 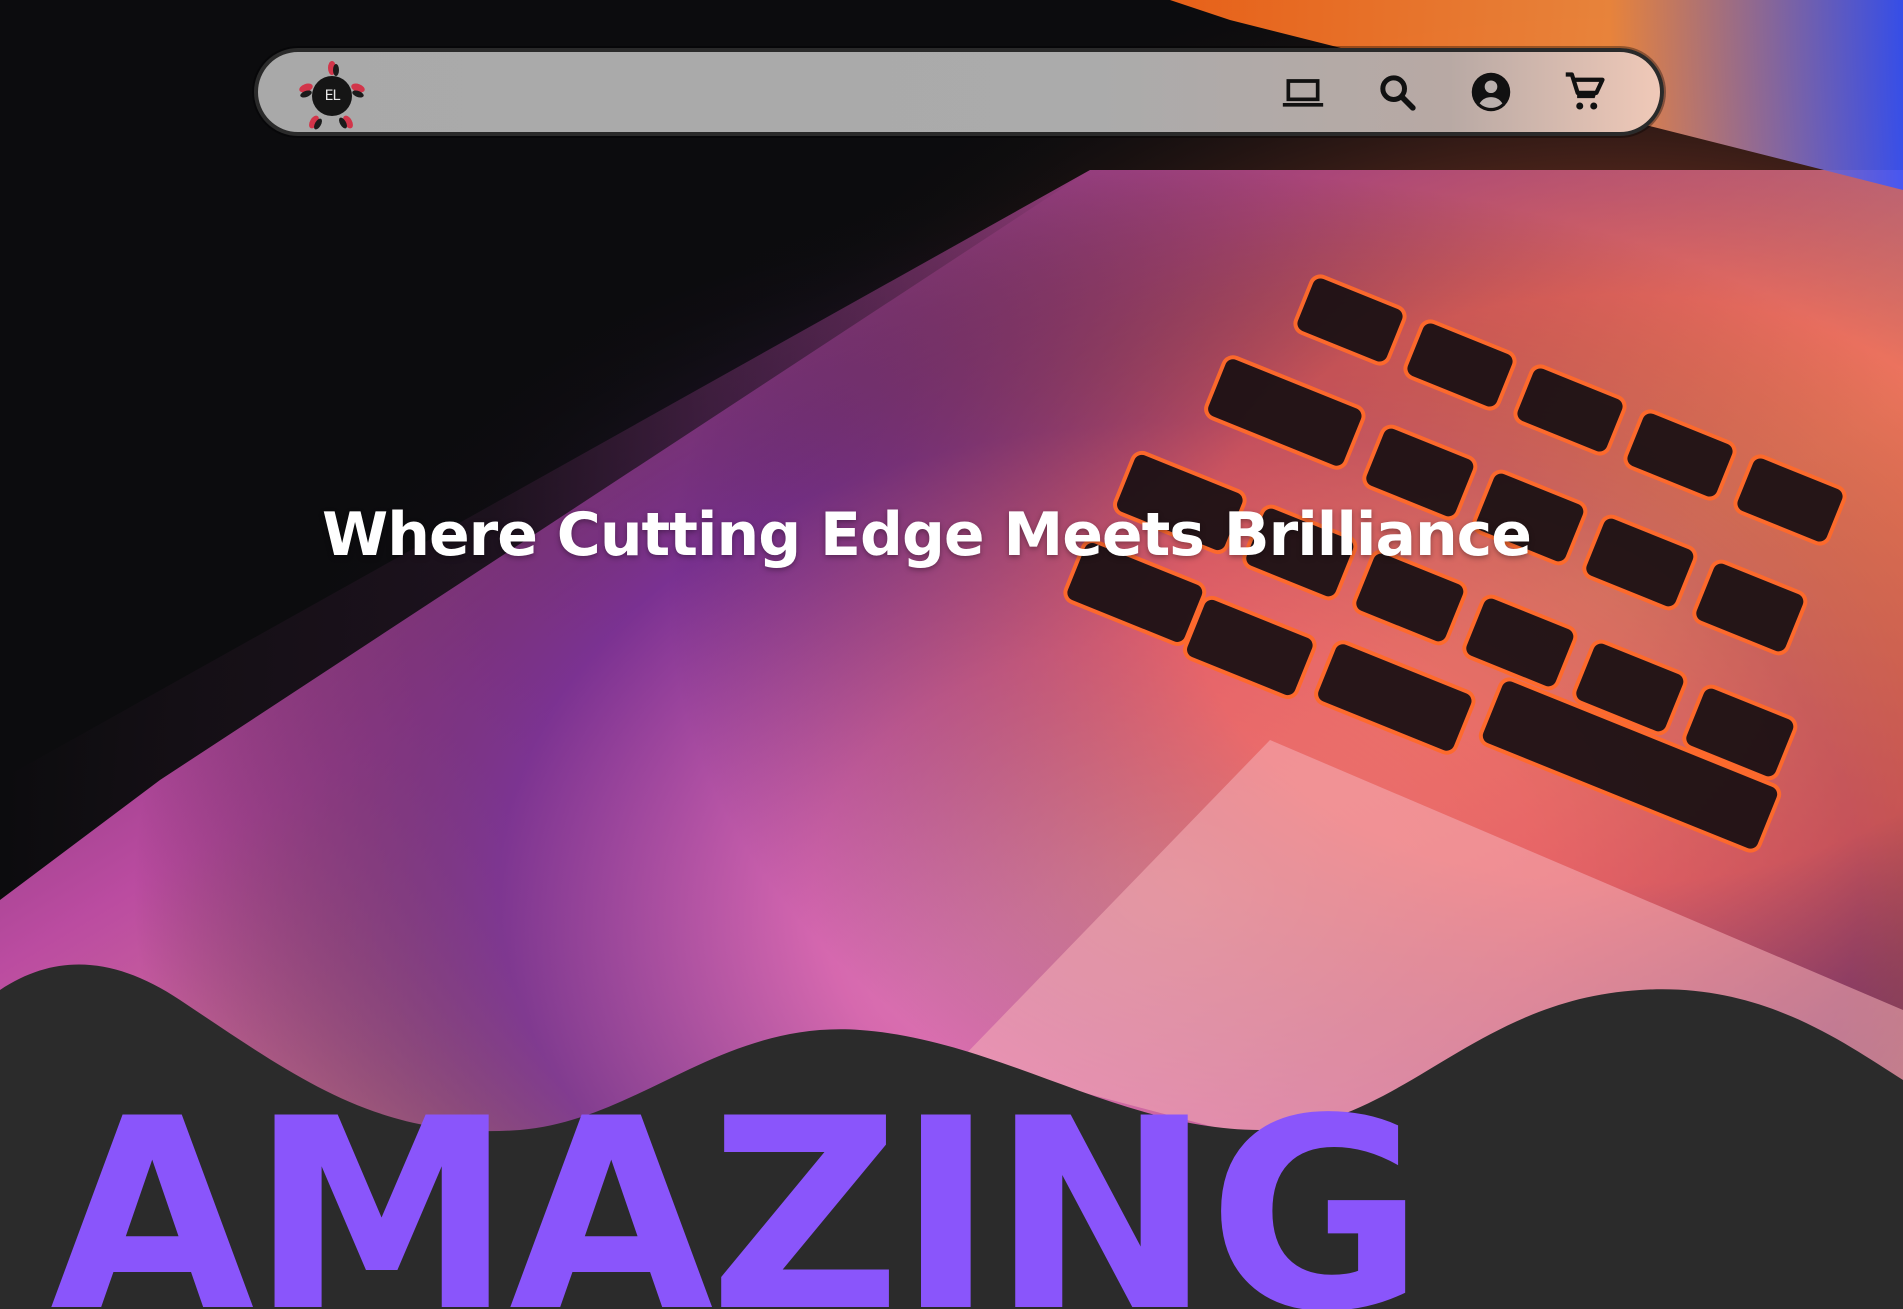 I want to click on logo-text: EL, so click(x=332, y=96).